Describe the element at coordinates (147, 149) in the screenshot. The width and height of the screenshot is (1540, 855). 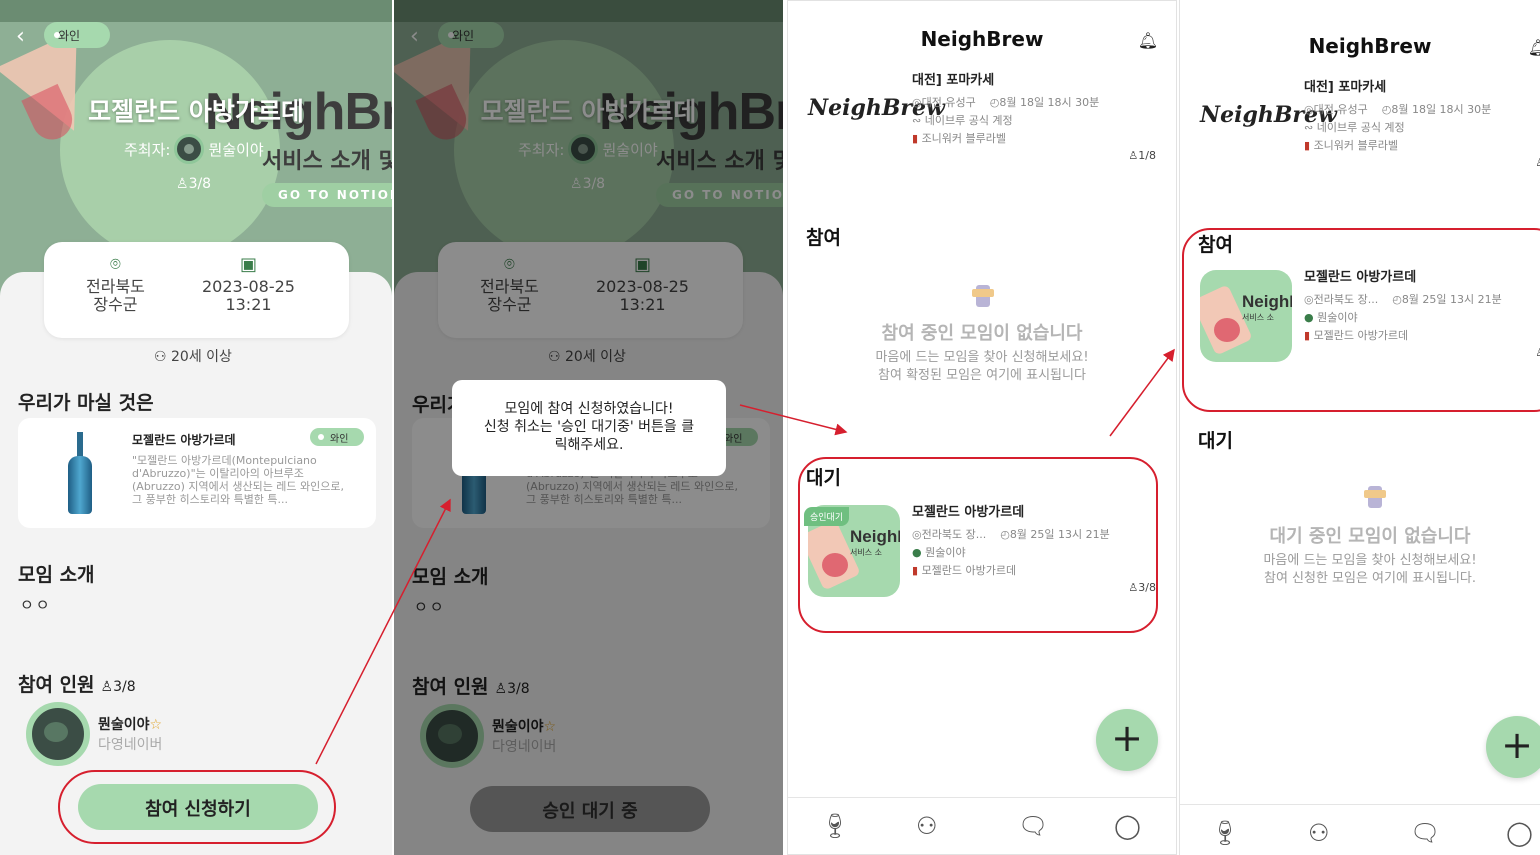
I see `host-label: 주최자:` at that location.